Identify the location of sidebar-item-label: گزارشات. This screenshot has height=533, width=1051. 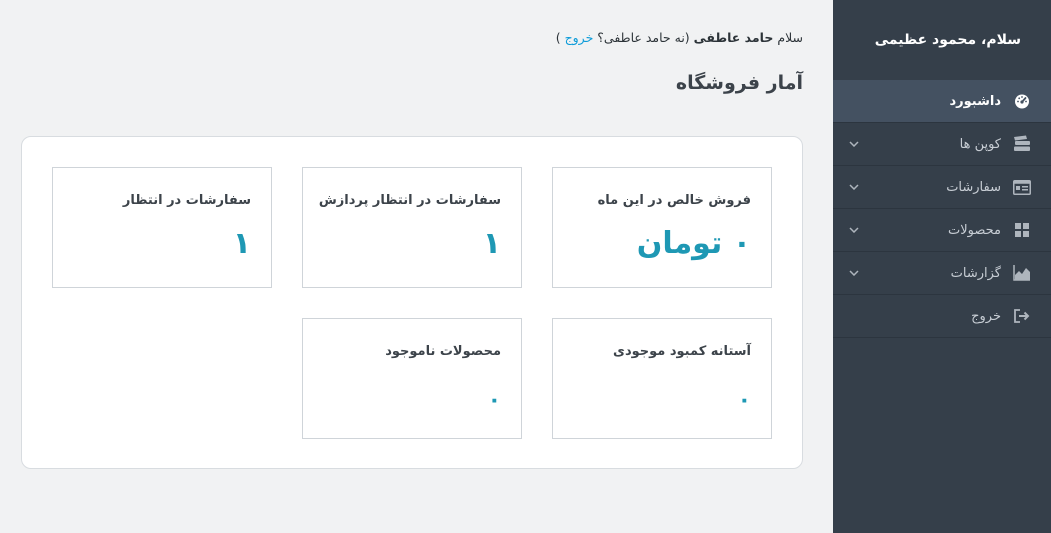
(975, 273).